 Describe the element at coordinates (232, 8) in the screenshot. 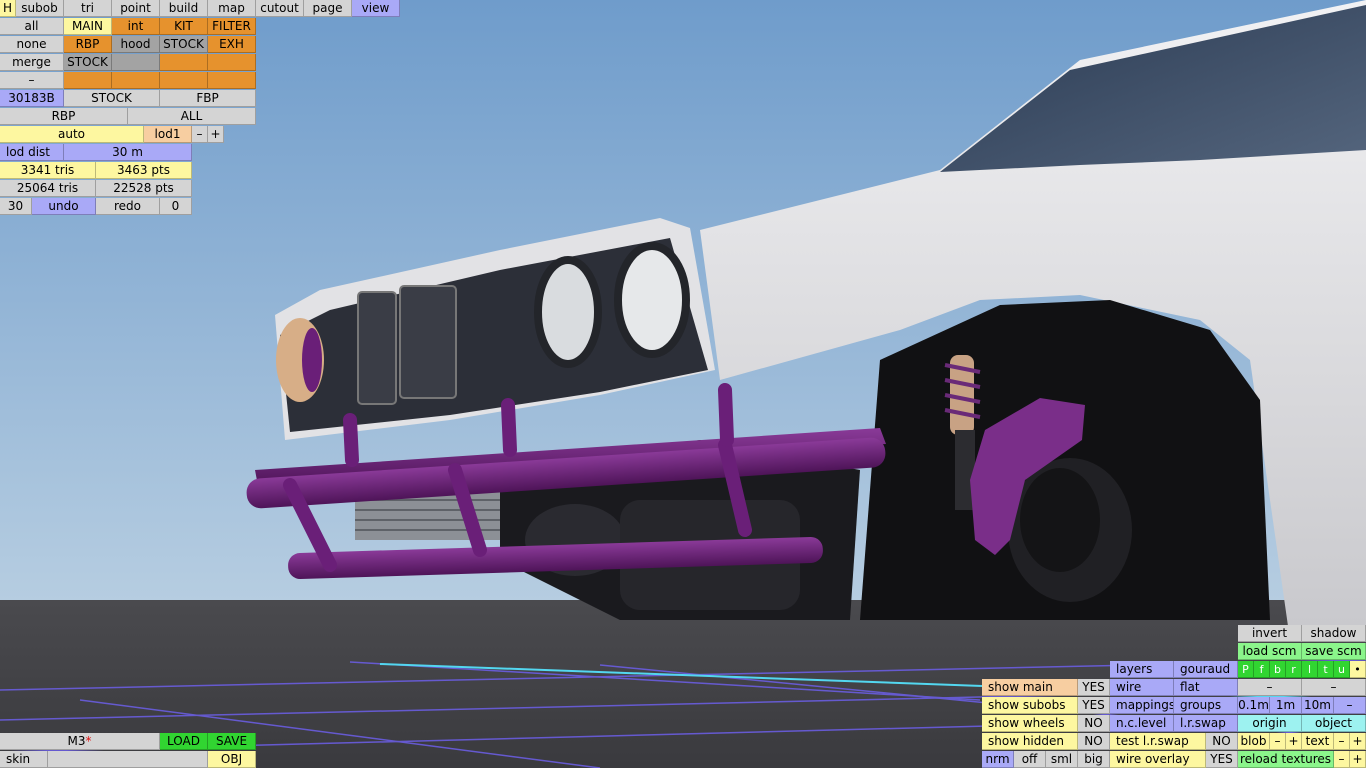

I see `menu-map: map` at that location.